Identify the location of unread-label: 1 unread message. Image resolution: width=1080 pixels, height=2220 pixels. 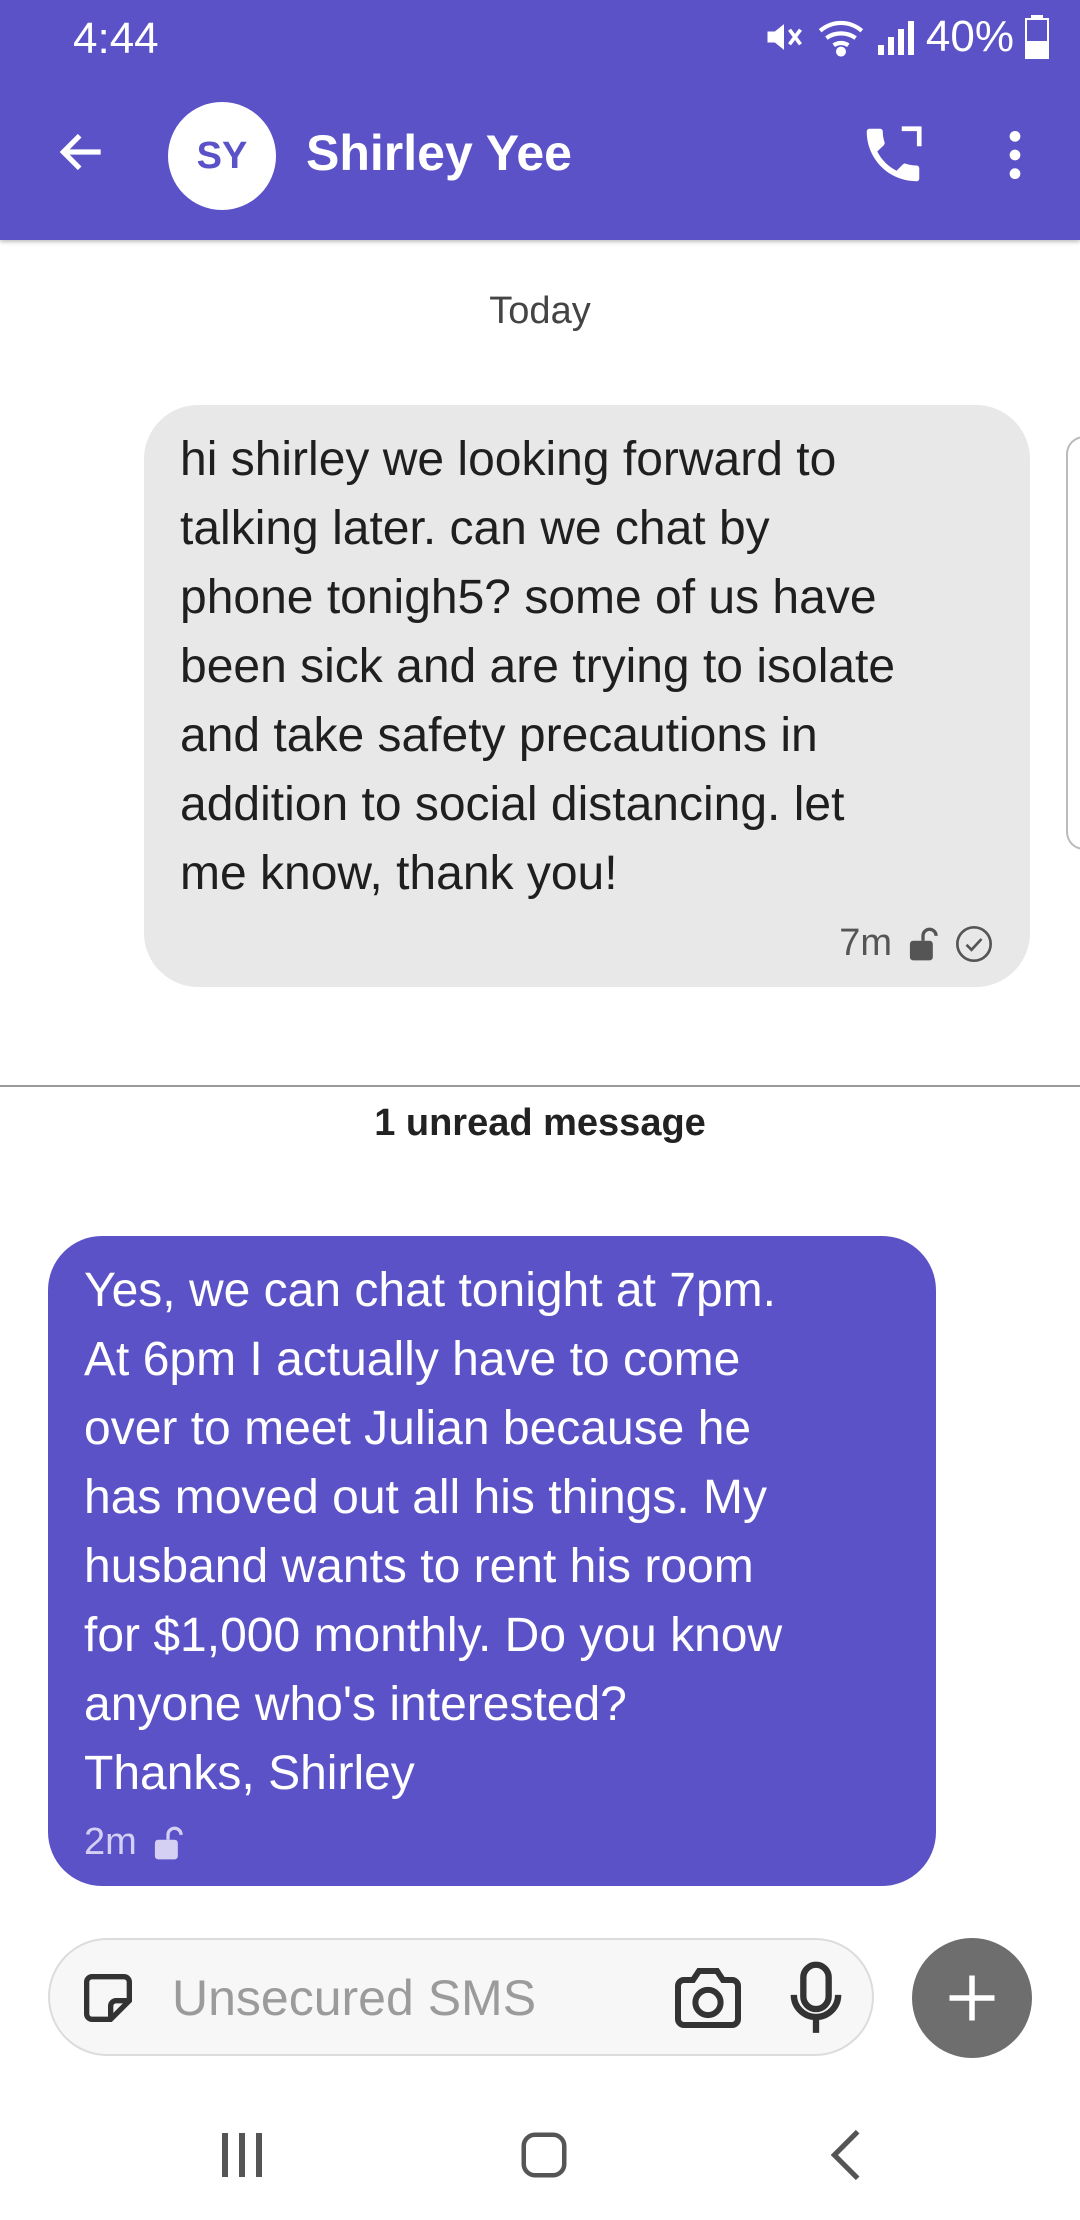
(540, 1123).